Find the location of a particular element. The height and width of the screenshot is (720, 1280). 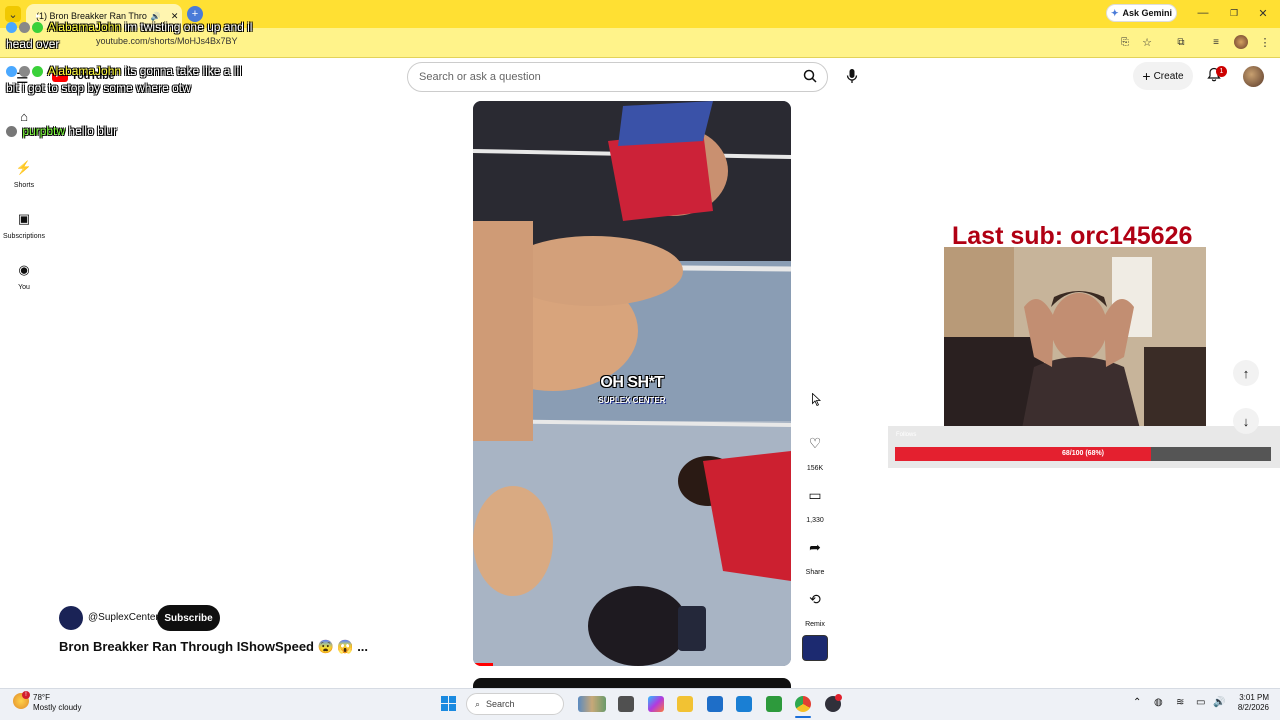

weather-widget: 78°F Mostly cloudy is located at coordinates (57, 703).